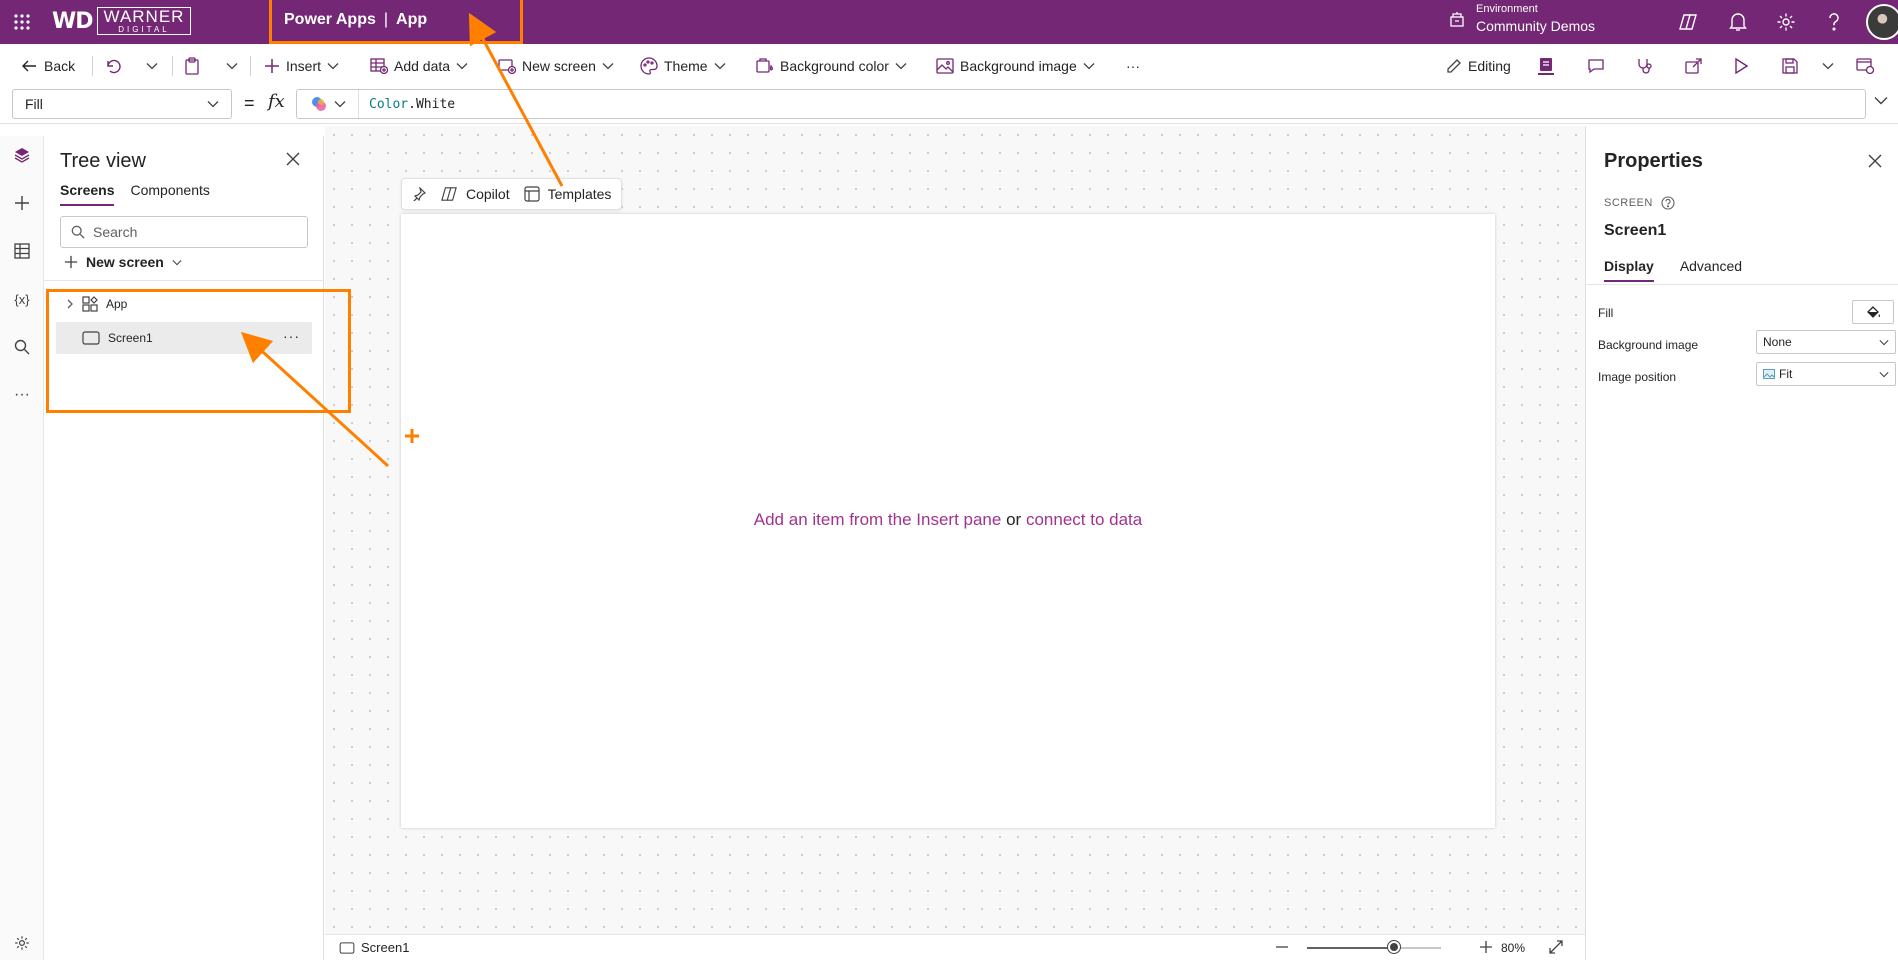  I want to click on copilot-button: Copilot, so click(475, 194).